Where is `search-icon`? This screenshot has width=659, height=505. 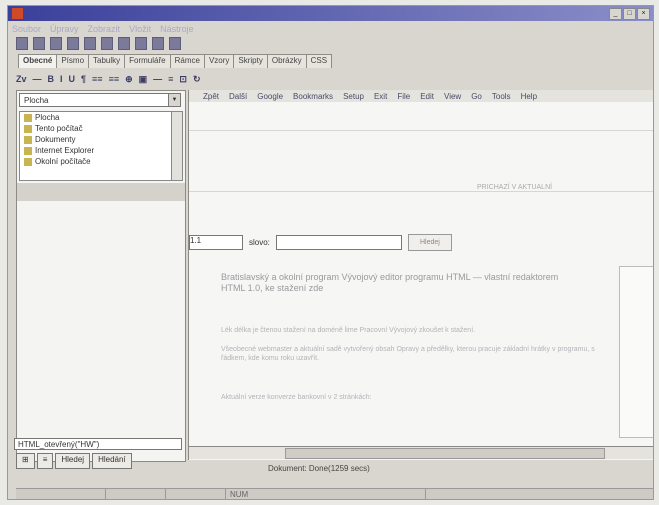 search-icon is located at coordinates (141, 43).